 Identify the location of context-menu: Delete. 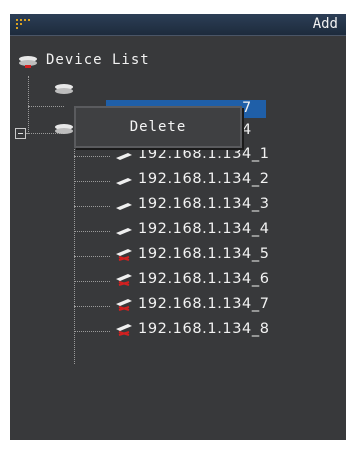
(158, 127).